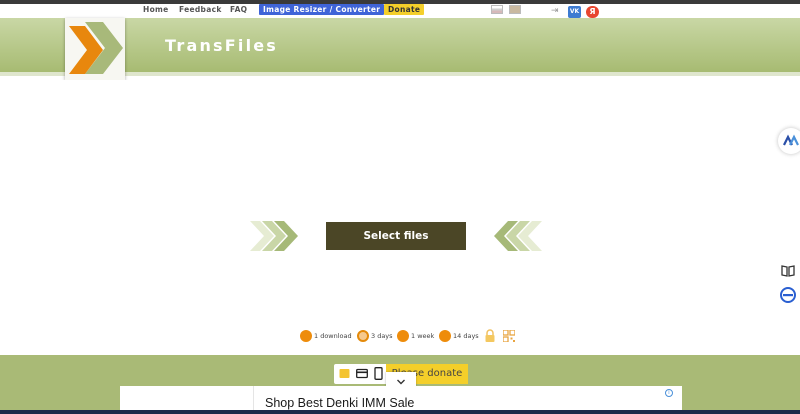 Image resolution: width=800 pixels, height=414 pixels. Describe the element at coordinates (574, 12) in the screenshot. I see `vk-icon: VK` at that location.